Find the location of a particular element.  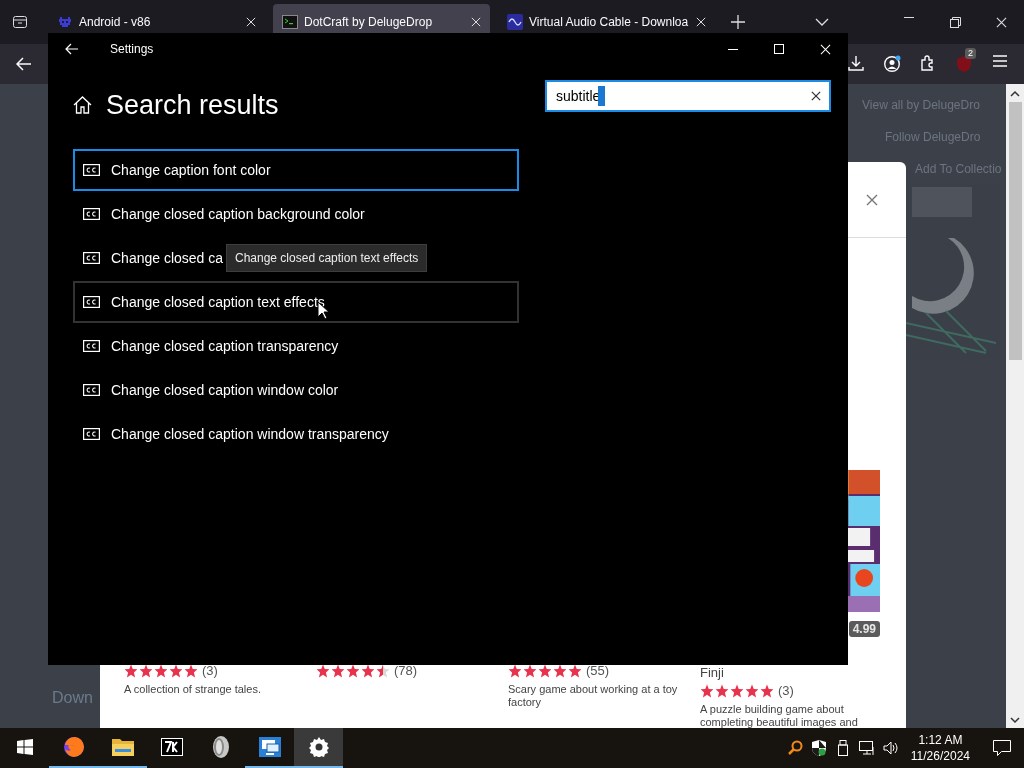

scroll-up-icon is located at coordinates (1015, 94).